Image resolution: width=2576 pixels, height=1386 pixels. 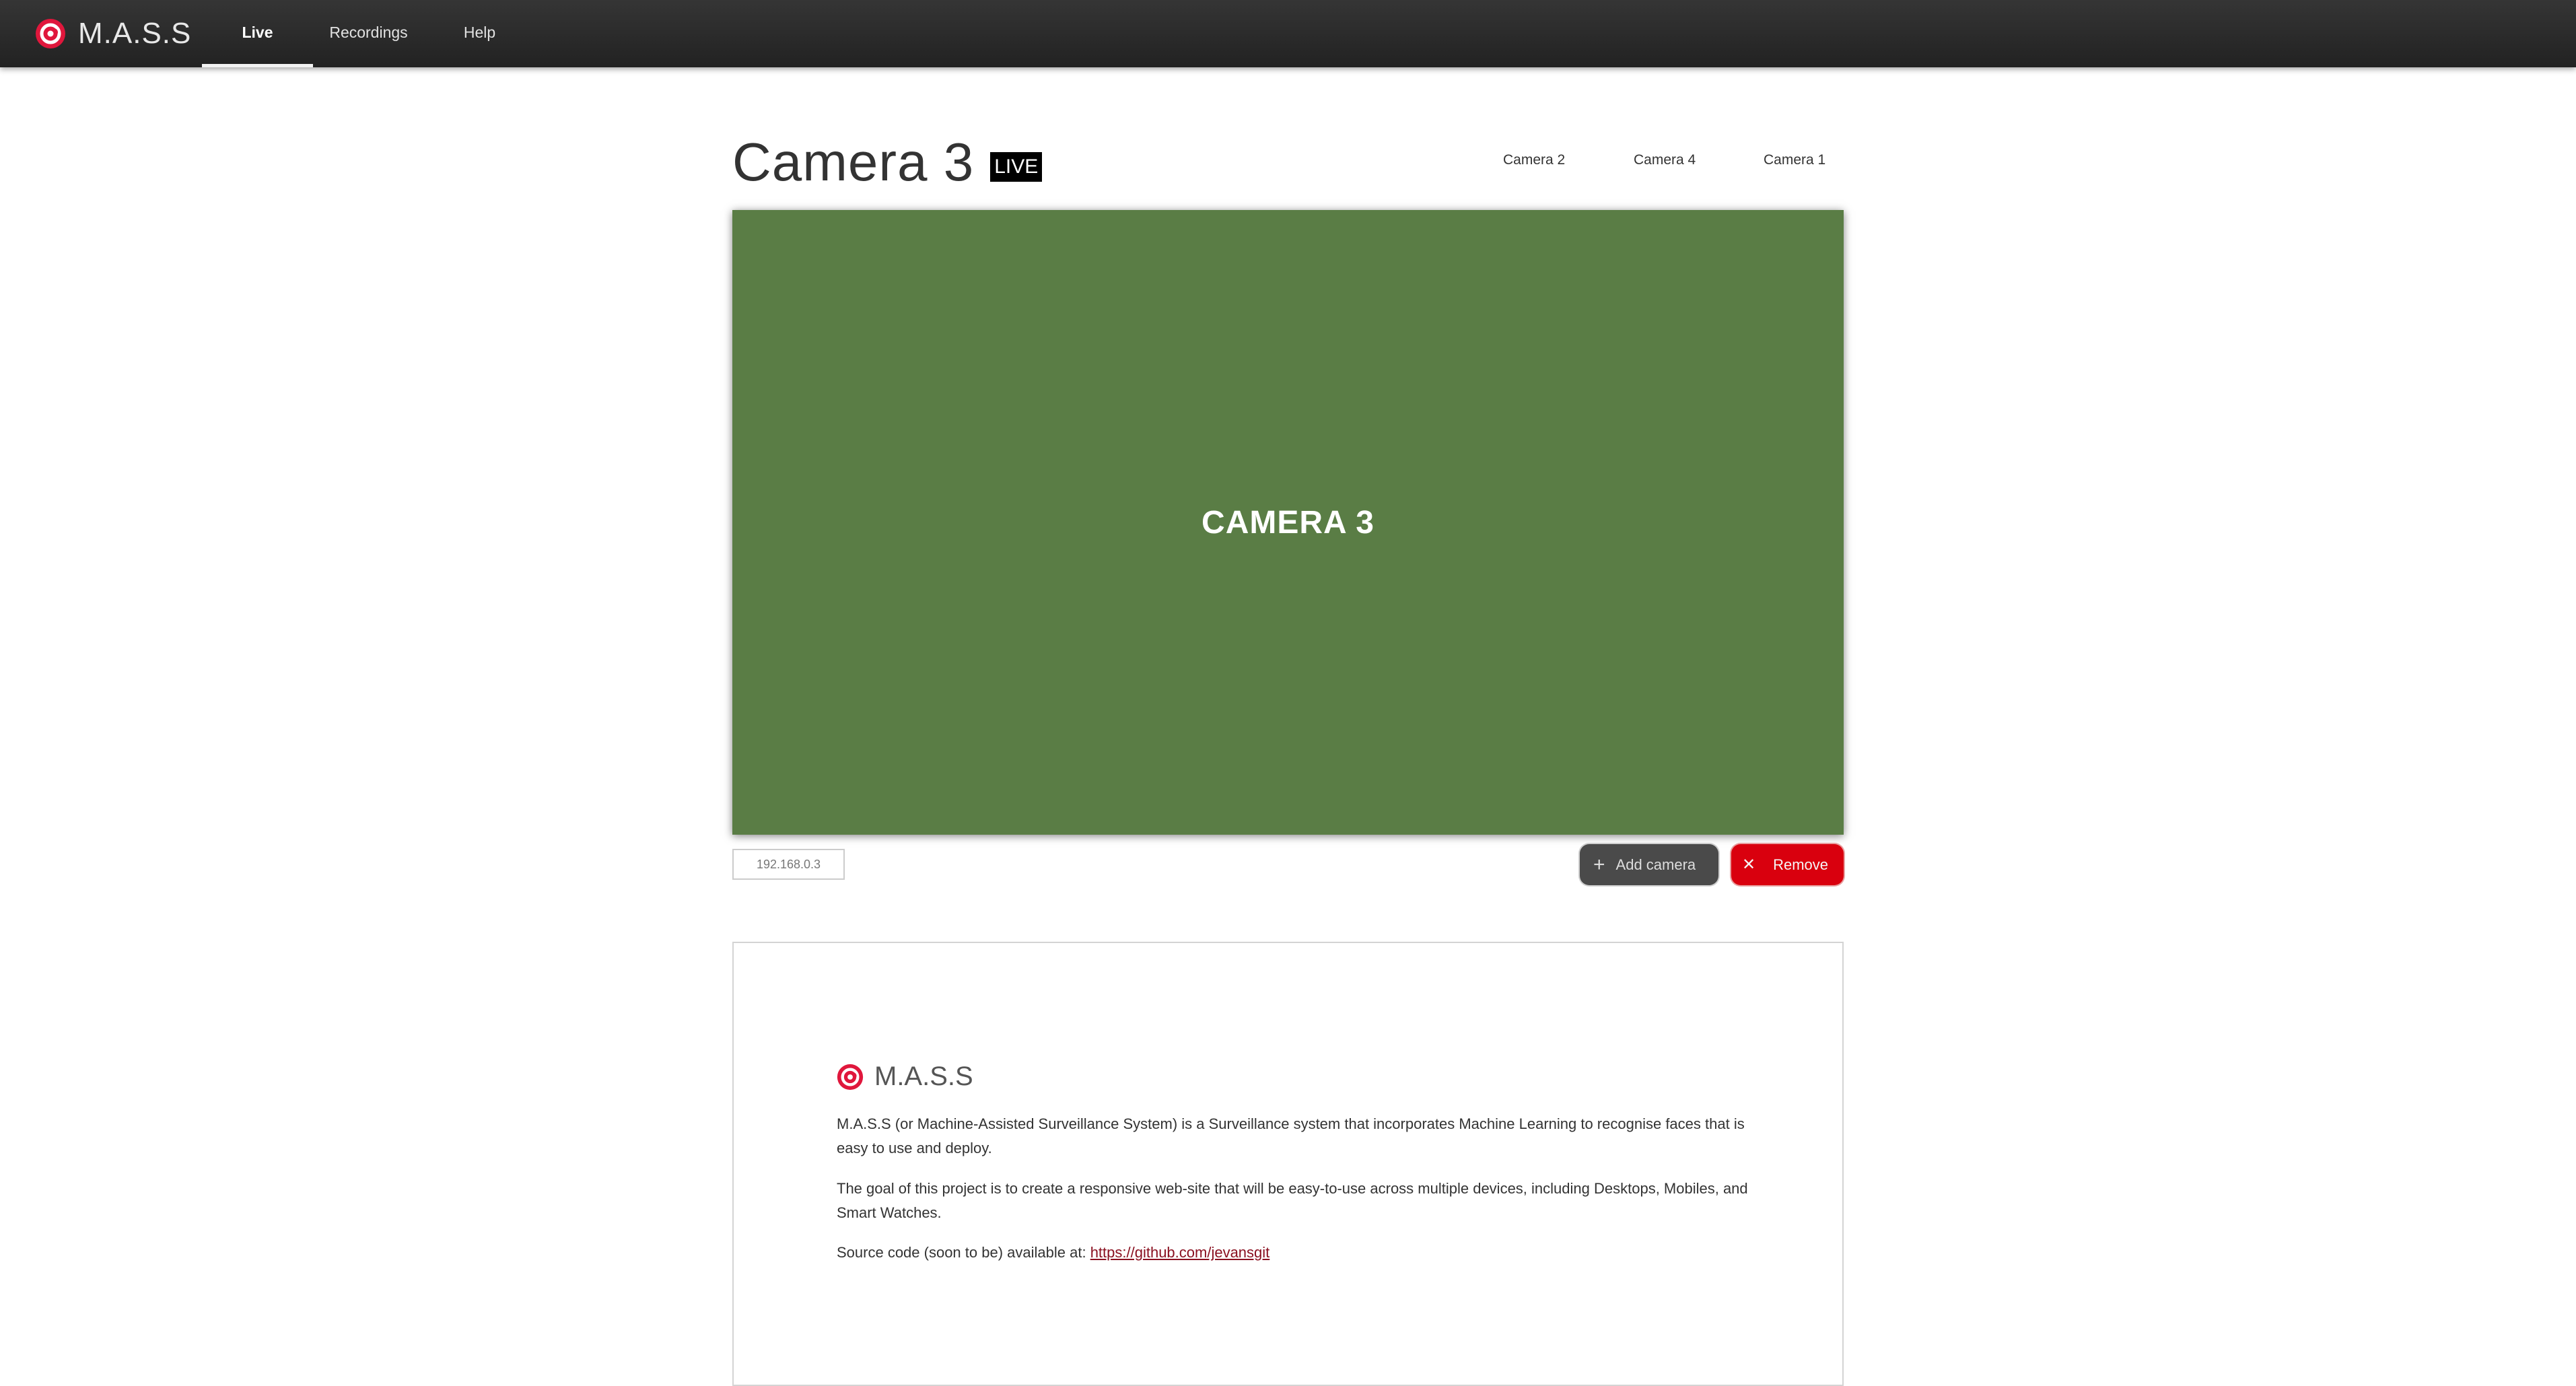 What do you see at coordinates (1534, 160) in the screenshot?
I see `camera-switch-link: Camera 2` at bounding box center [1534, 160].